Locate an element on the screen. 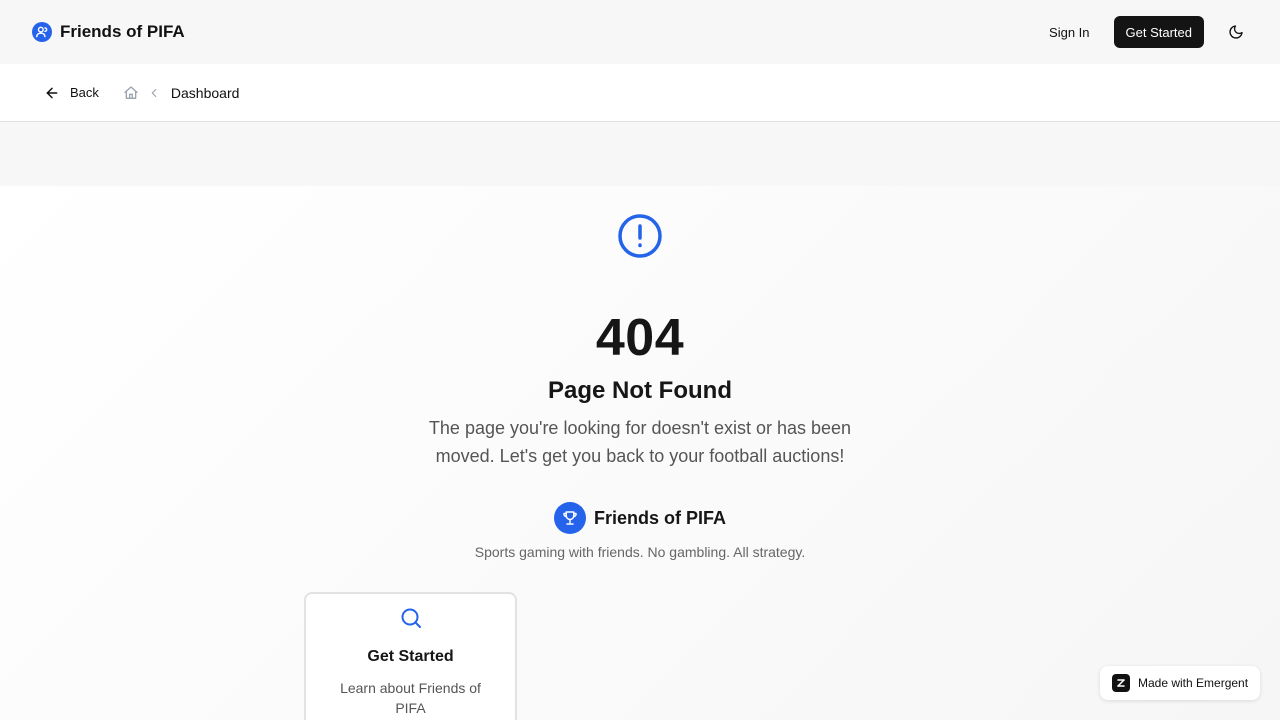 This screenshot has height=720, width=1280. brand-block-title: Friends of PIFA is located at coordinates (659, 517).